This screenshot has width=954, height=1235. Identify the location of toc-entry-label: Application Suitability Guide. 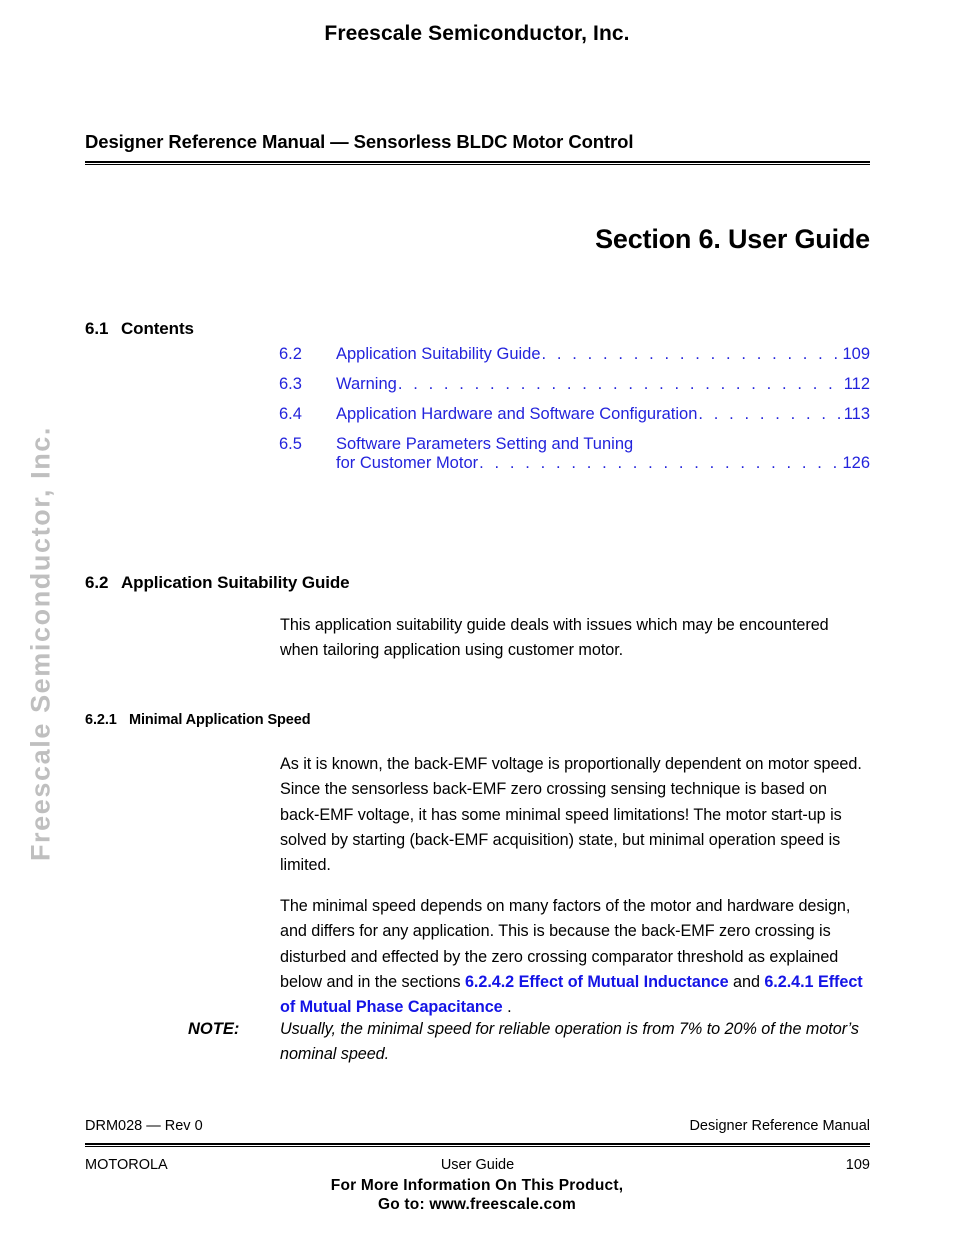
(438, 354).